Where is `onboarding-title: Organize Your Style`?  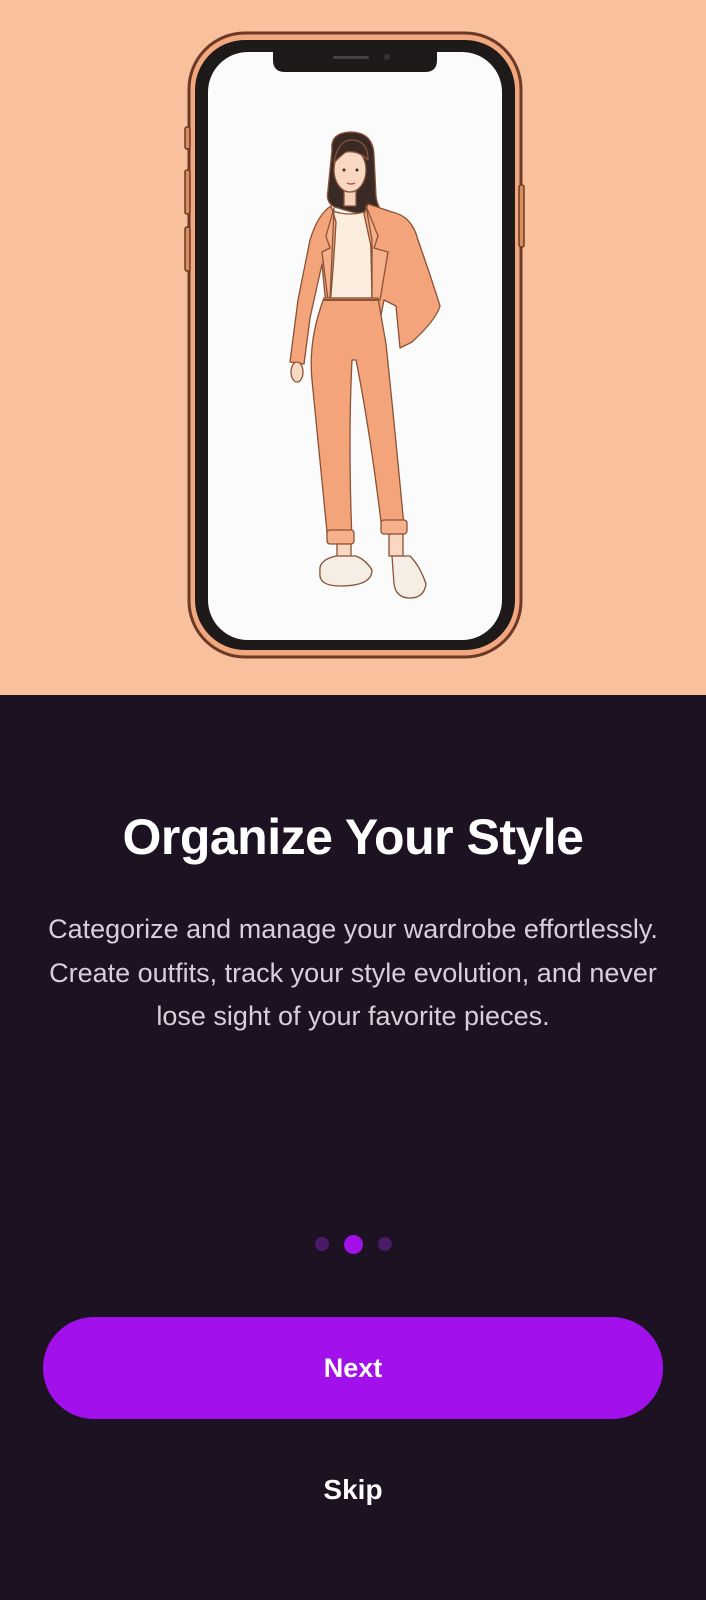 onboarding-title: Organize Your Style is located at coordinates (353, 837).